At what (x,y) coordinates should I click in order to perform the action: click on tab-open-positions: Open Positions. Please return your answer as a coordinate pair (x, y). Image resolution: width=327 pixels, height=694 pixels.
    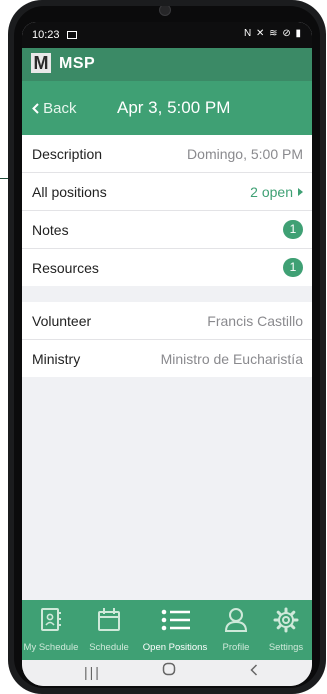
    Looking at the image, I should click on (175, 630).